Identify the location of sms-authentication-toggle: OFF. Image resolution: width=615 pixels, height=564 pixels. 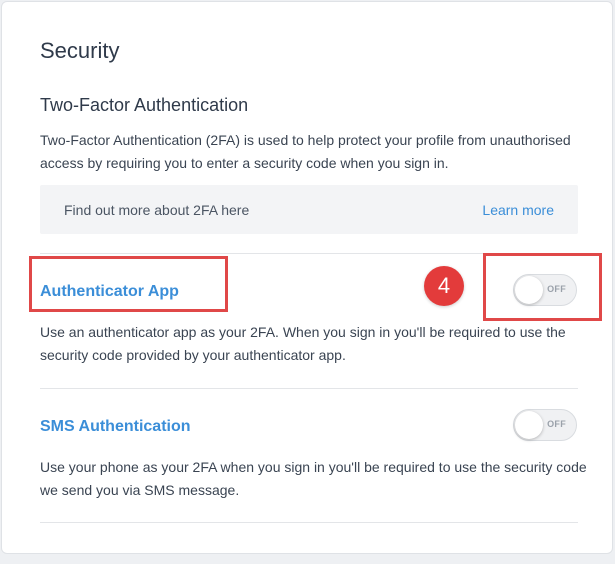
(545, 425).